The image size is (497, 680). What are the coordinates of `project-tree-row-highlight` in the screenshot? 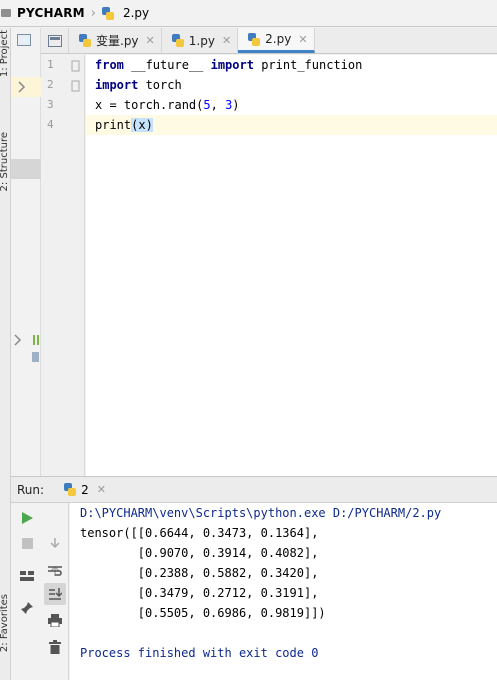 It's located at (26, 87).